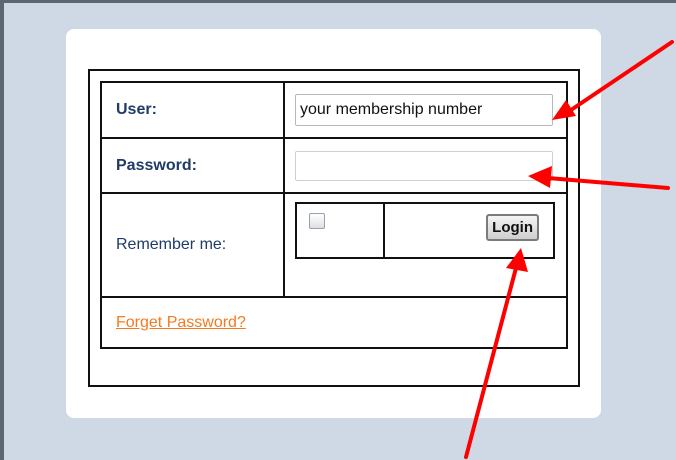 The height and width of the screenshot is (460, 676). I want to click on arrow-to-user-input, so click(620, 77).